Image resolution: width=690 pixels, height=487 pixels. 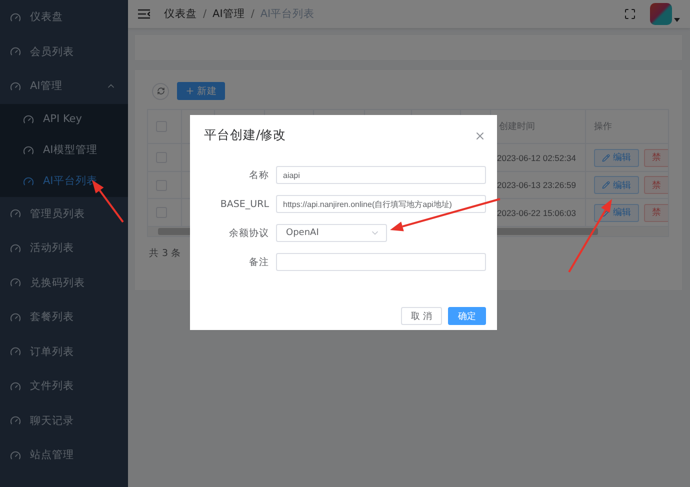 What do you see at coordinates (64, 455) in the screenshot?
I see `sidebar-item: 站点管理` at bounding box center [64, 455].